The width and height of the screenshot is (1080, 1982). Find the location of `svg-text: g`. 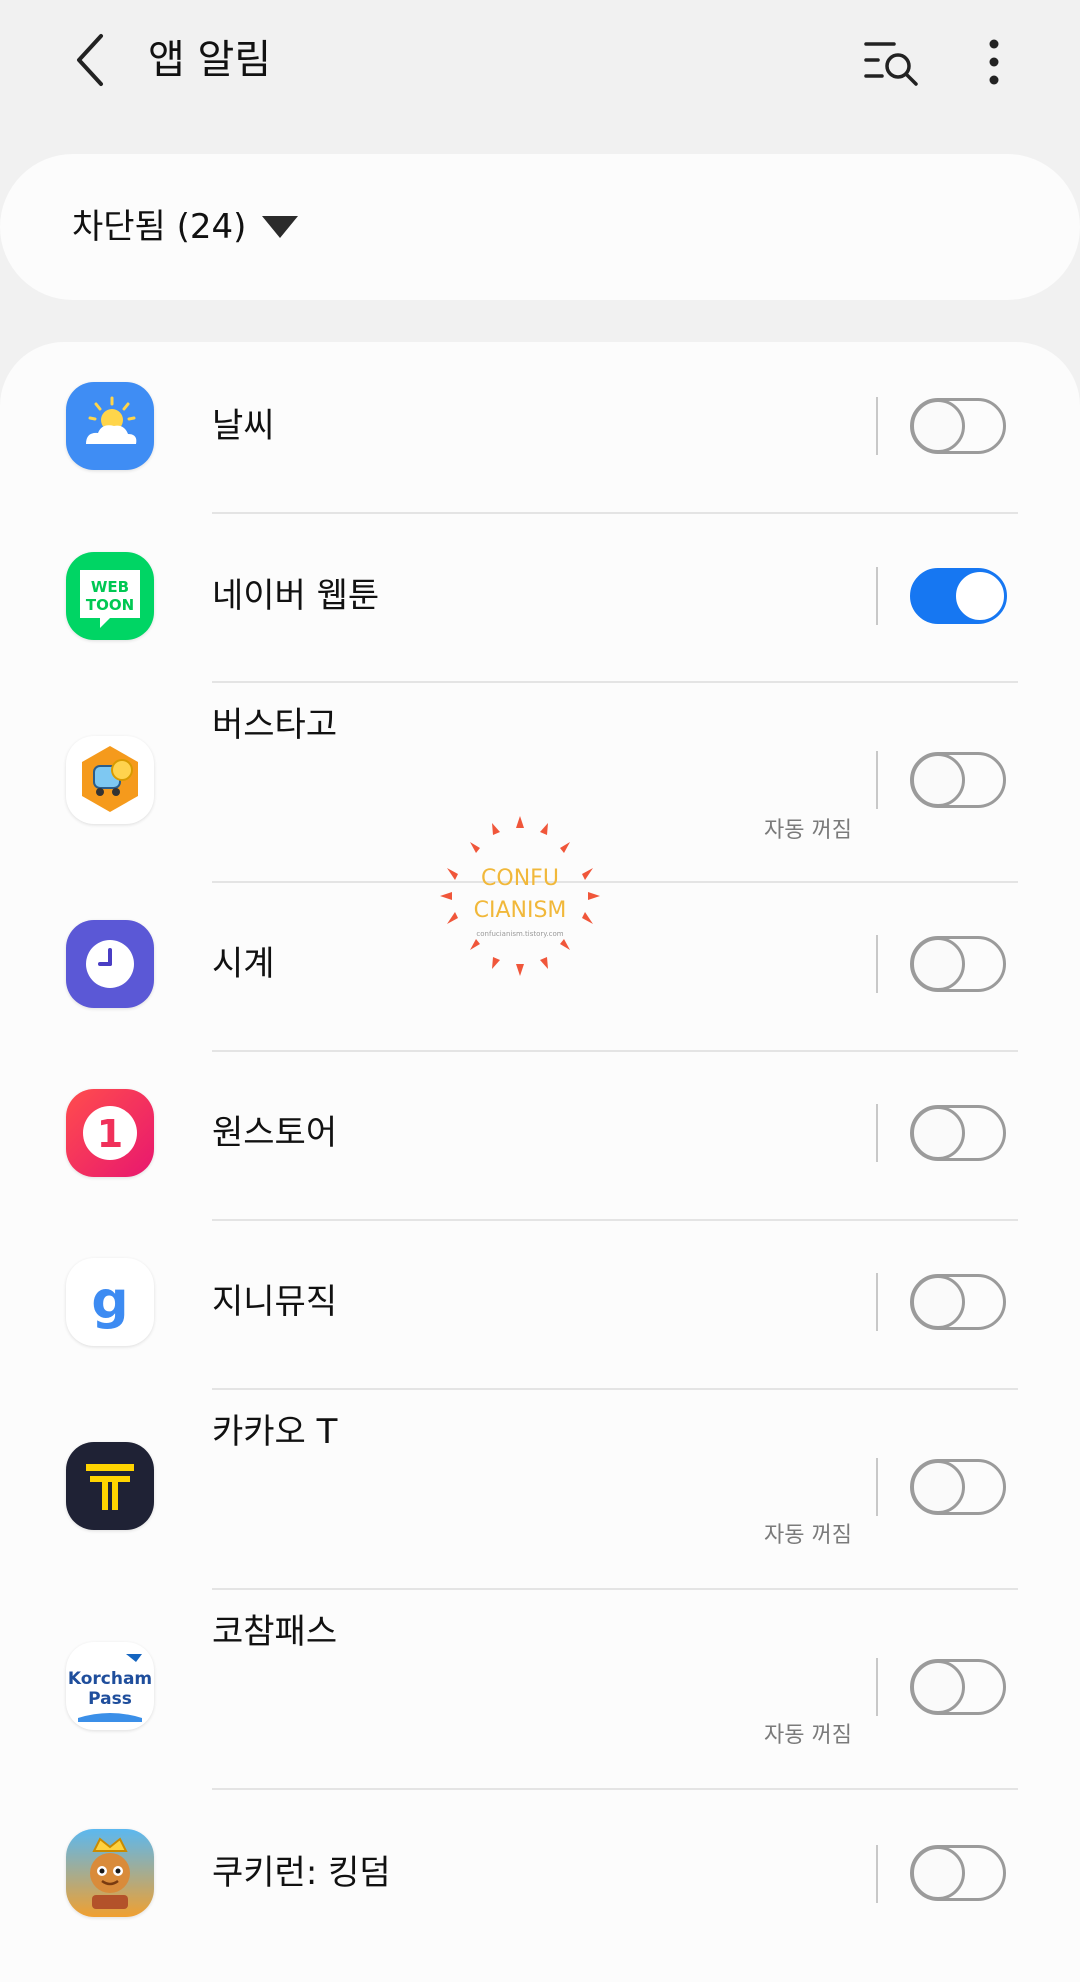

svg-text: g is located at coordinates (109, 1301).